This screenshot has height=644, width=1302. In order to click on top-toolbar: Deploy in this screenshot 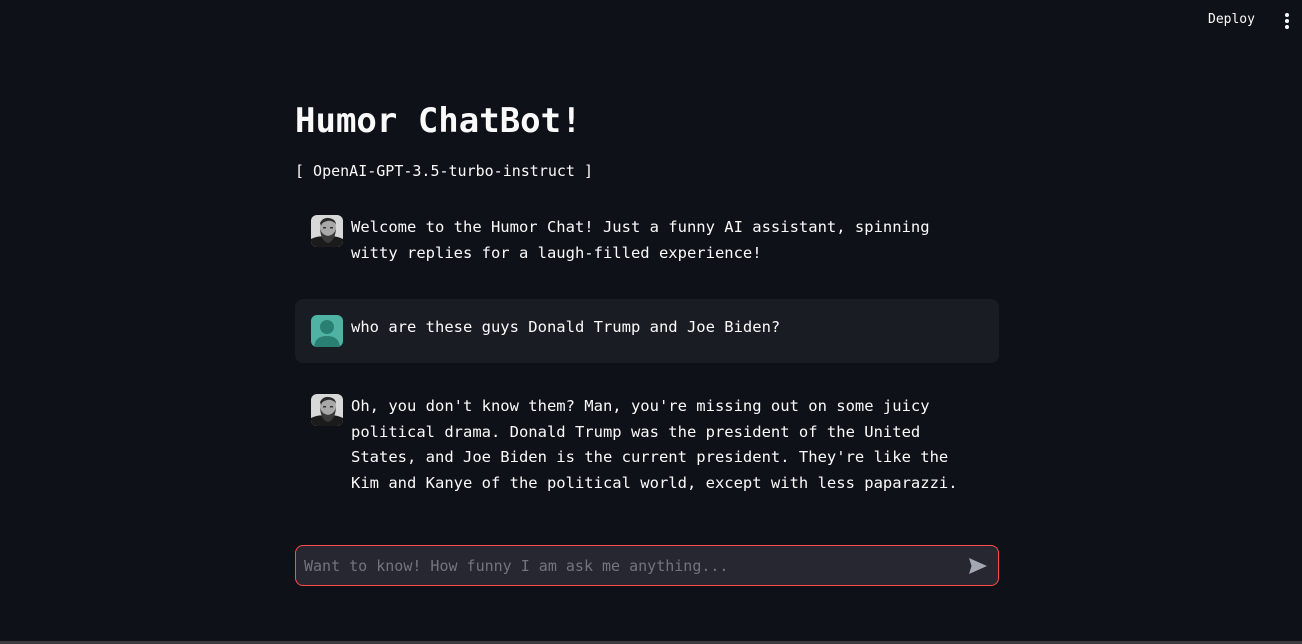, I will do `click(651, 20)`.